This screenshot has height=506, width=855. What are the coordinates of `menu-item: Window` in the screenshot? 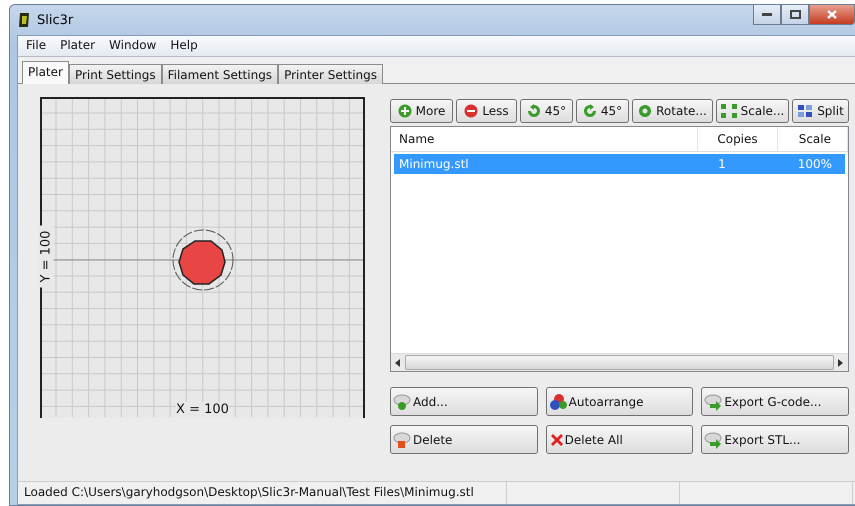 It's located at (132, 46).